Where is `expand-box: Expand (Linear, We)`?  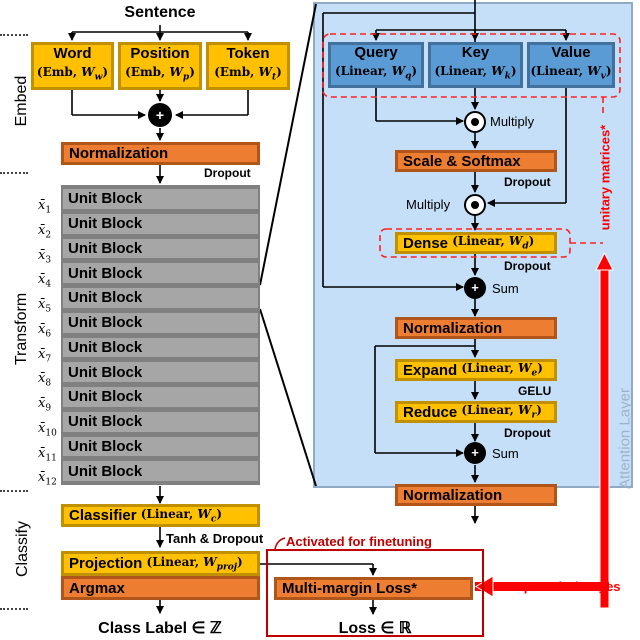
expand-box: Expand (Linear, We) is located at coordinates (476, 370).